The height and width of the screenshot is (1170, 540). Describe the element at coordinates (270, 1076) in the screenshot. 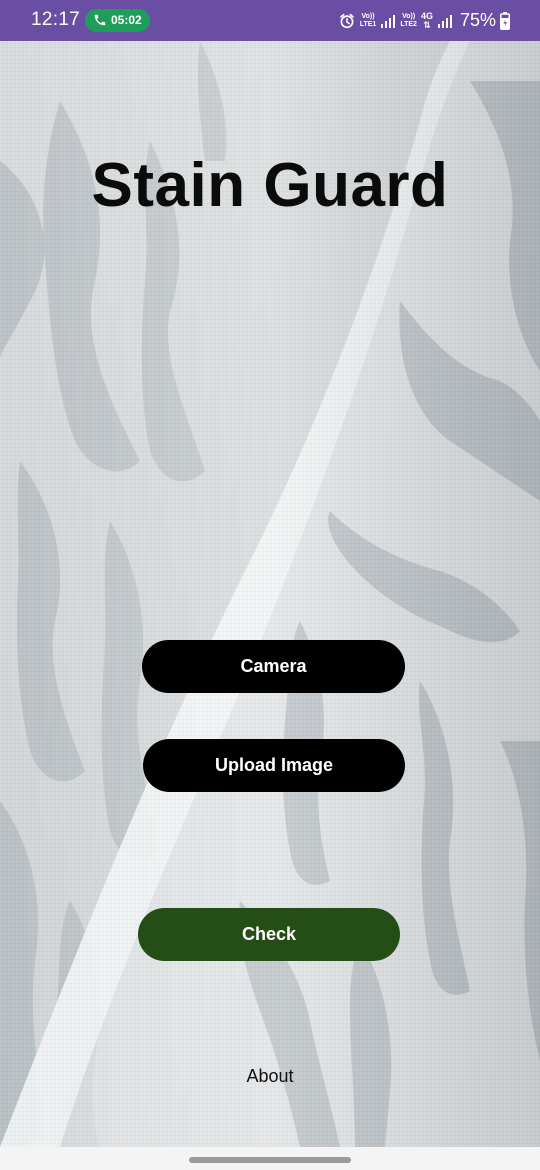

I see `about-link: About` at that location.